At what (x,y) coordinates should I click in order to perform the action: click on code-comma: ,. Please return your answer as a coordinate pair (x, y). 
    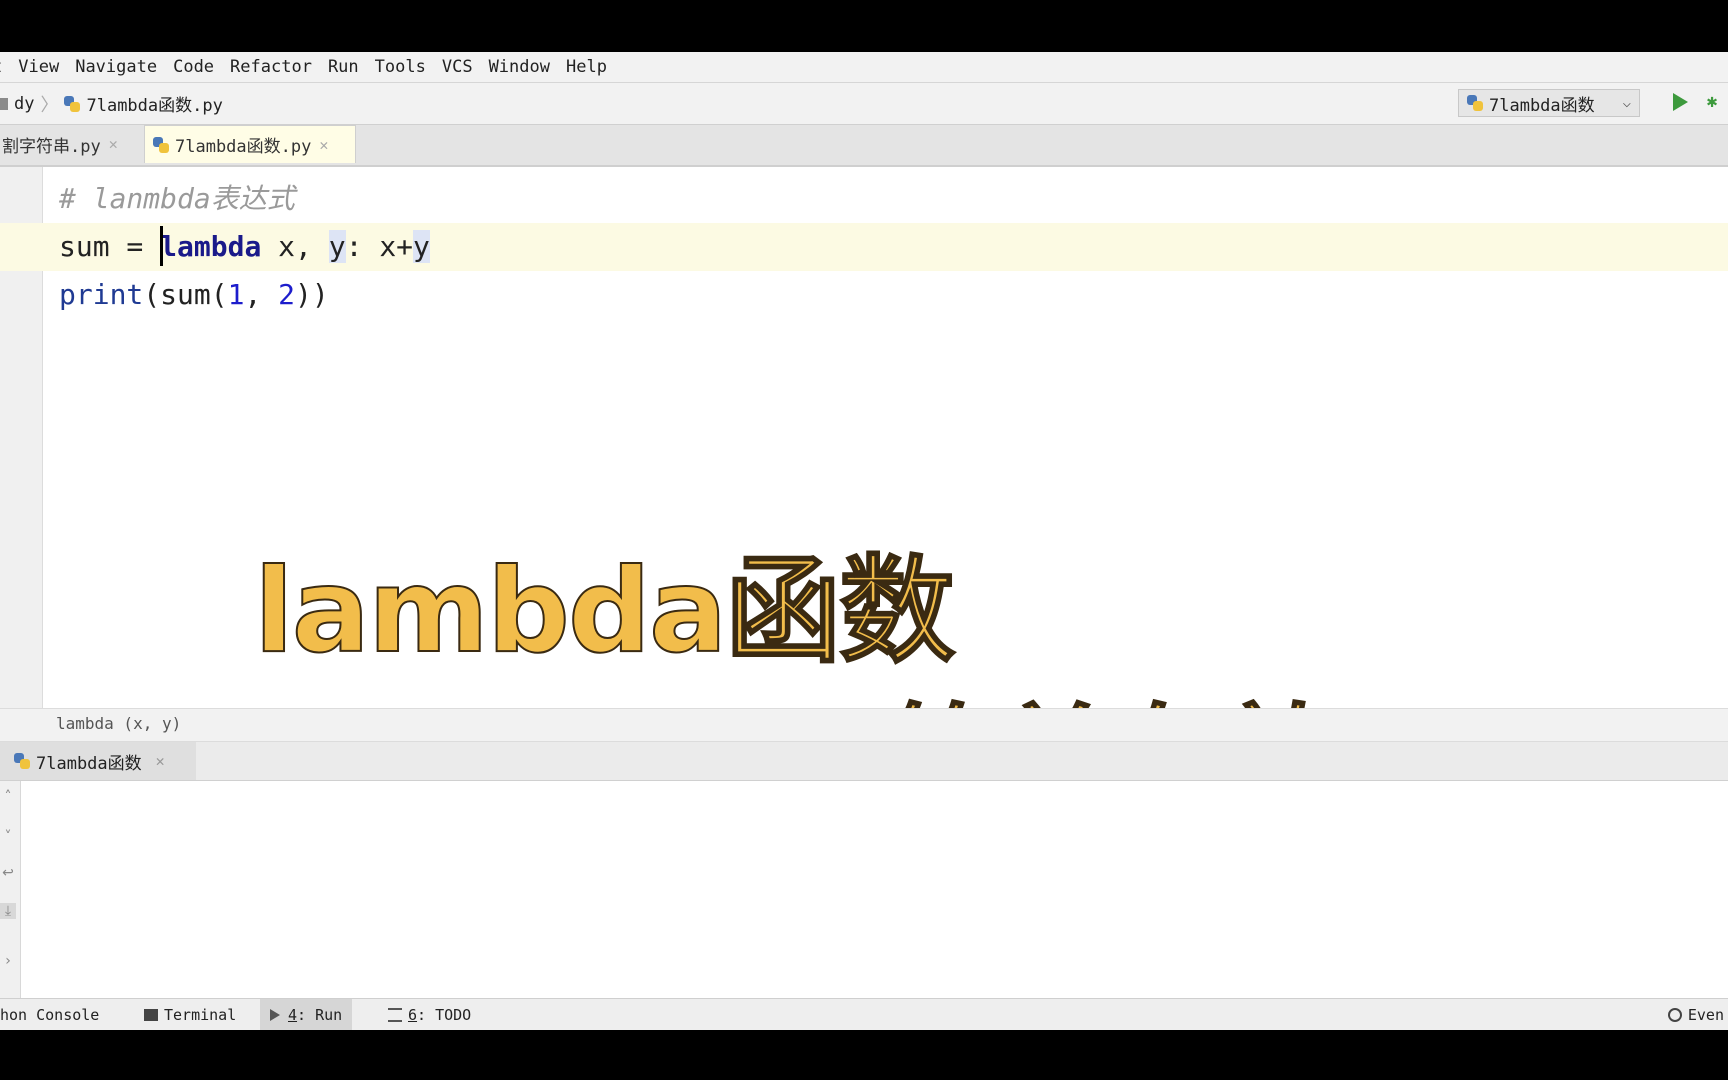
    Looking at the image, I should click on (261, 294).